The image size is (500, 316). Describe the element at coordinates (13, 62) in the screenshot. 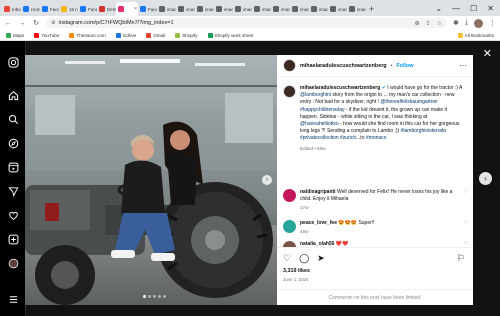

I see `instagram-logo-icon` at that location.